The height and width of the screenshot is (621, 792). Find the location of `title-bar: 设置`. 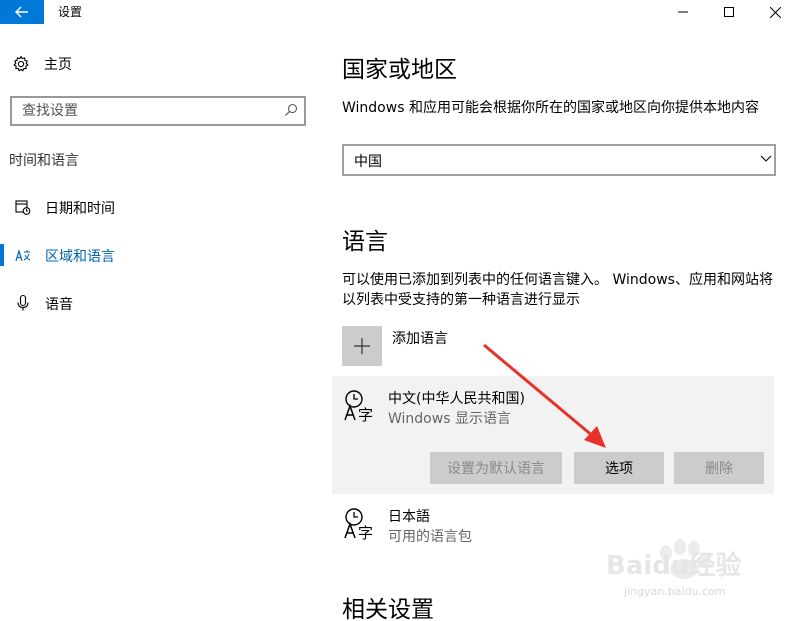

title-bar: 设置 is located at coordinates (396, 12).